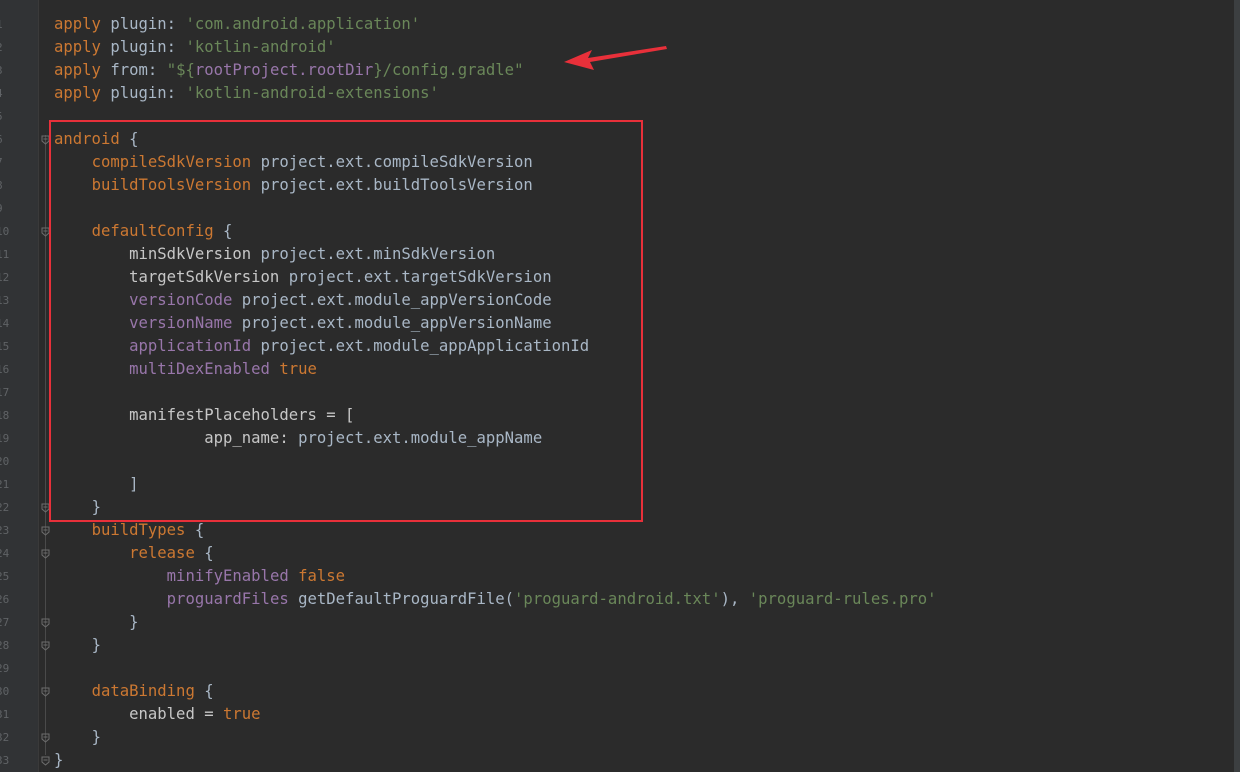  I want to click on line-number: 33, so click(5, 760).